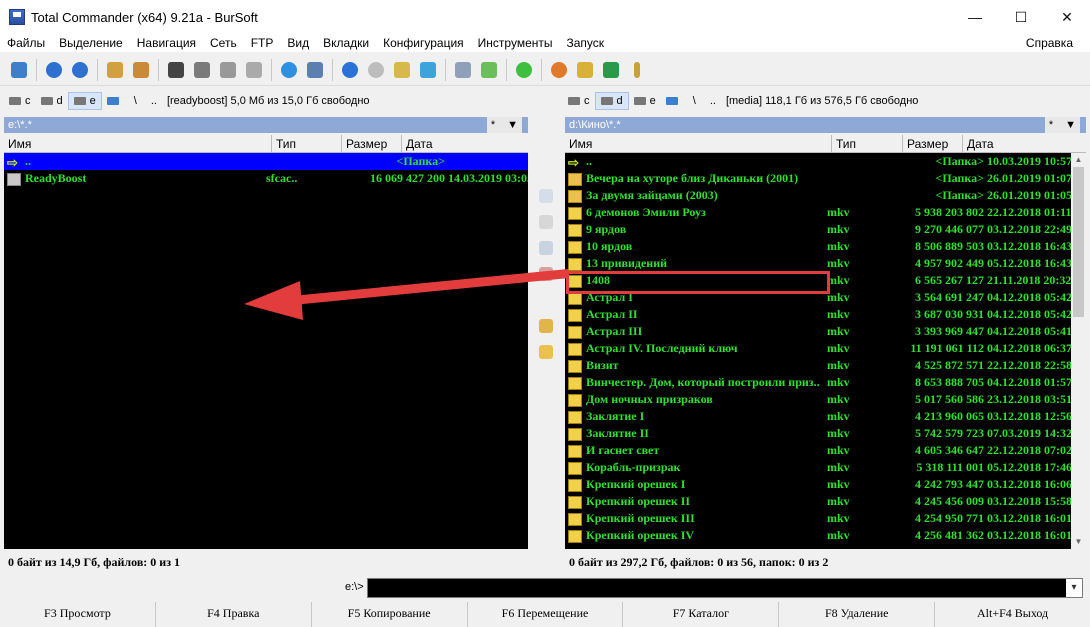 This screenshot has width=1090, height=627. What do you see at coordinates (141, 70) in the screenshot?
I see `unpack-icon` at bounding box center [141, 70].